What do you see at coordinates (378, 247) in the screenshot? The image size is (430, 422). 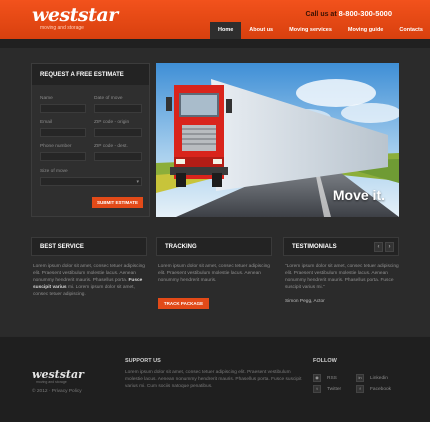 I see `chevron-left-icon: ‹` at bounding box center [378, 247].